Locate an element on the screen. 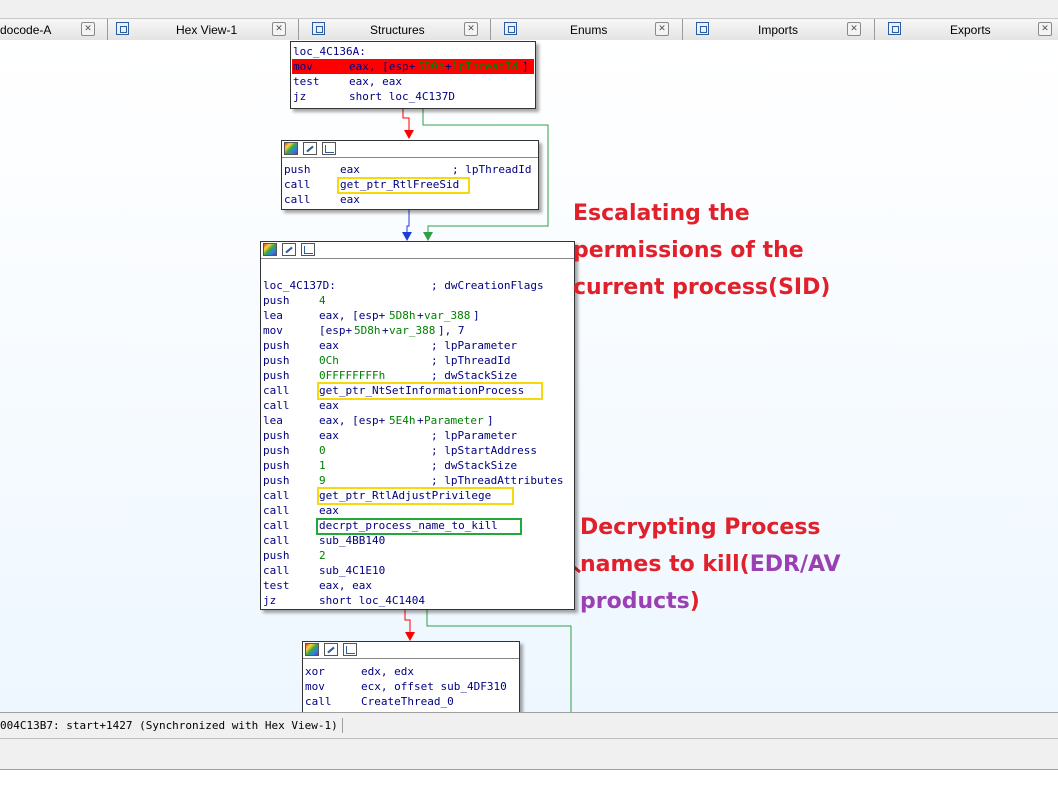  operand-number: 1 is located at coordinates (322, 465).